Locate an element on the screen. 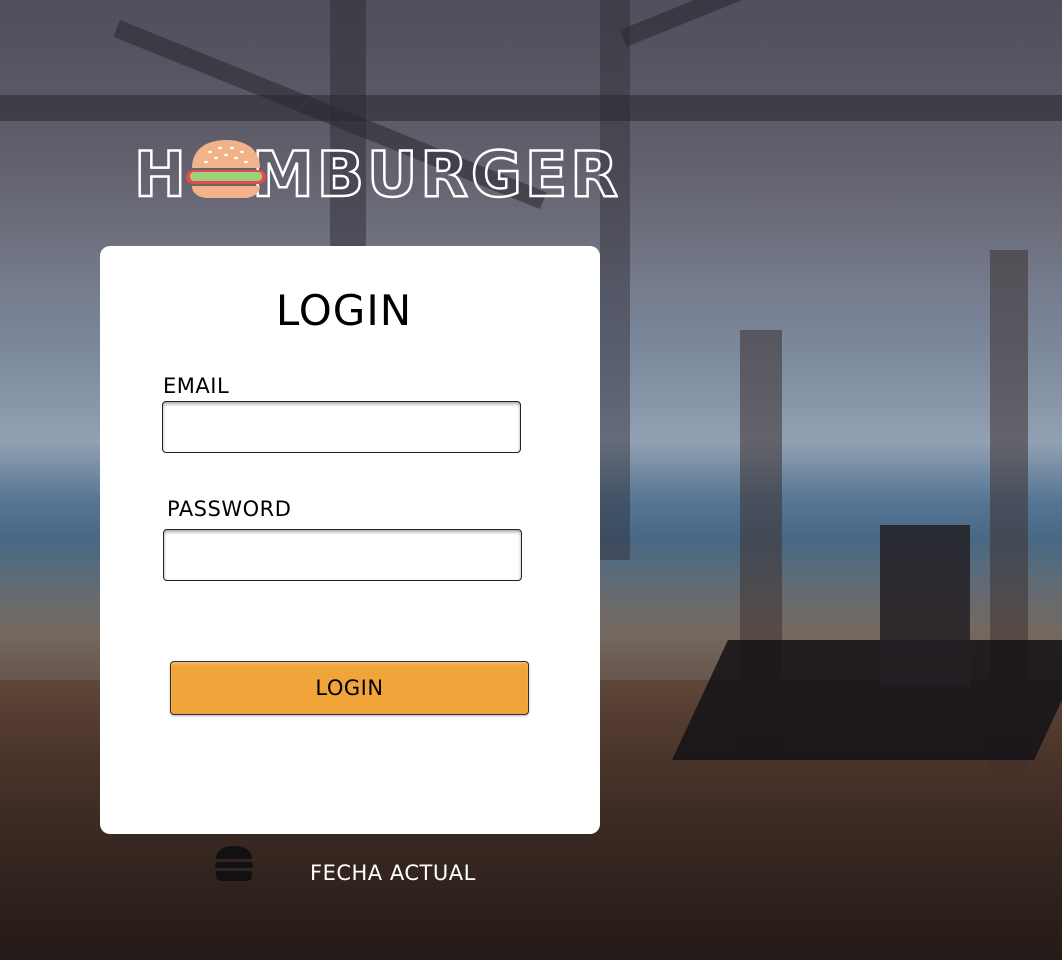 This screenshot has height=960, width=1062. email-field is located at coordinates (341, 427).